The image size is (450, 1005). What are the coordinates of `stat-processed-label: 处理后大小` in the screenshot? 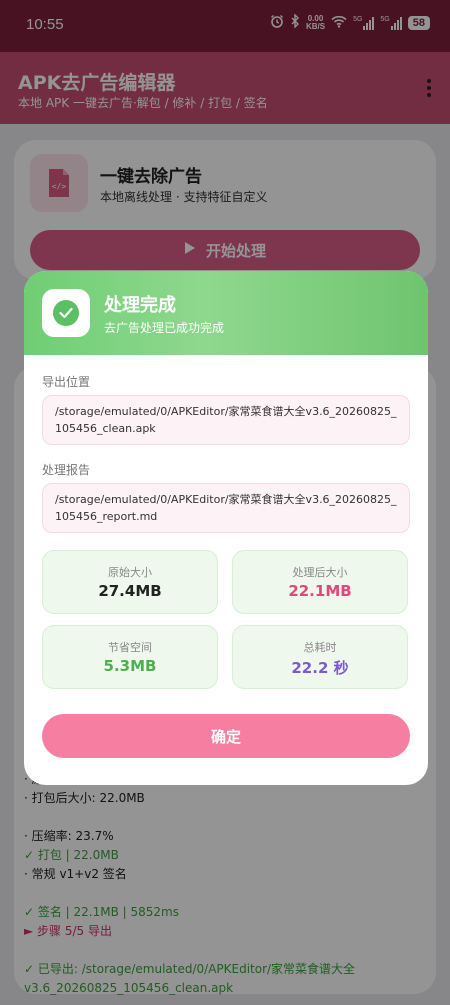 It's located at (320, 572).